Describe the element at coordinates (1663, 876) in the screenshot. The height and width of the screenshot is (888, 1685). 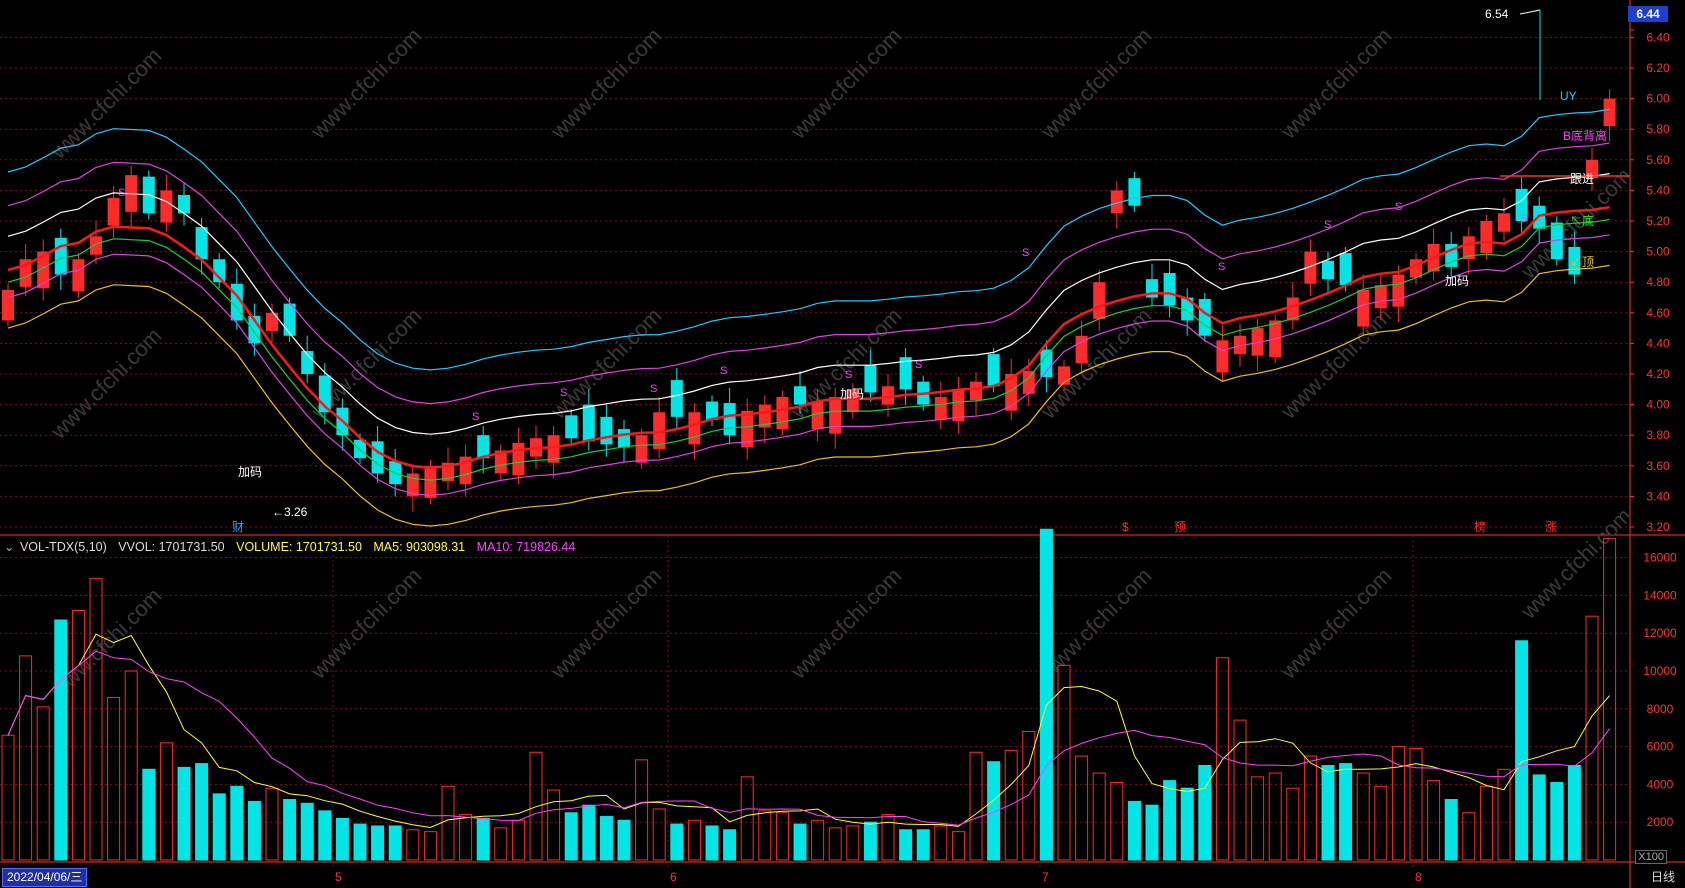
I see `period-selector: 日线` at that location.